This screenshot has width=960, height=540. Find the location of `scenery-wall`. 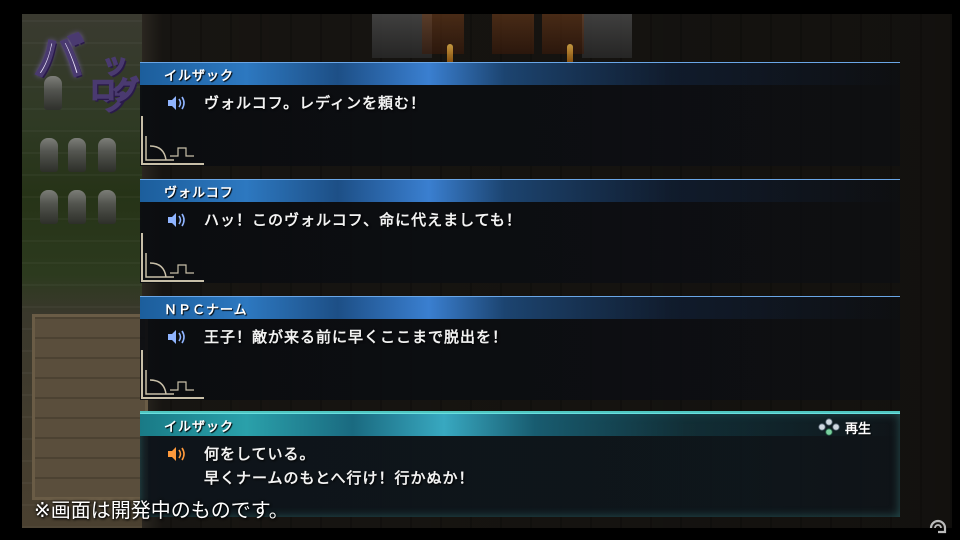

scenery-wall is located at coordinates (90, 407).